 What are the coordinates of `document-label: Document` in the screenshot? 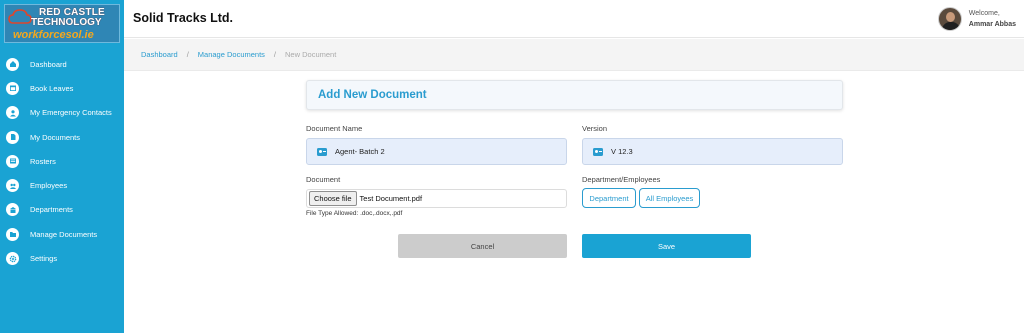 It's located at (323, 179).